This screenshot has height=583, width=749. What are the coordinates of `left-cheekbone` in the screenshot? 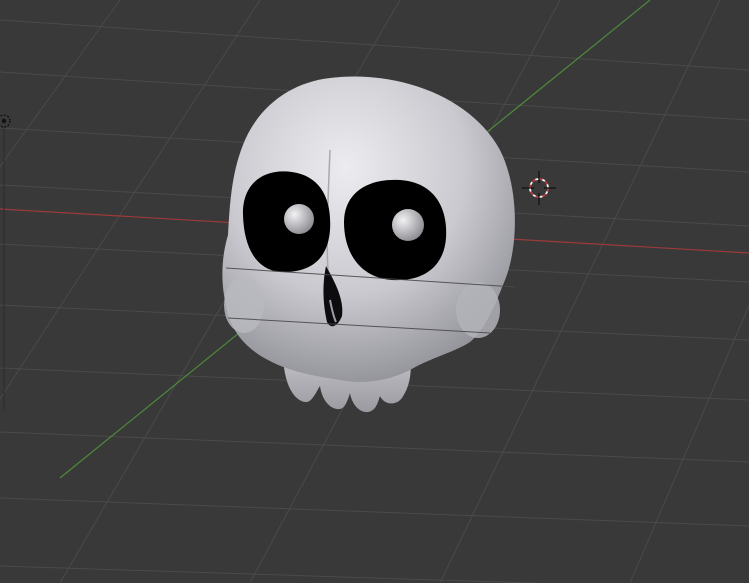 It's located at (244, 305).